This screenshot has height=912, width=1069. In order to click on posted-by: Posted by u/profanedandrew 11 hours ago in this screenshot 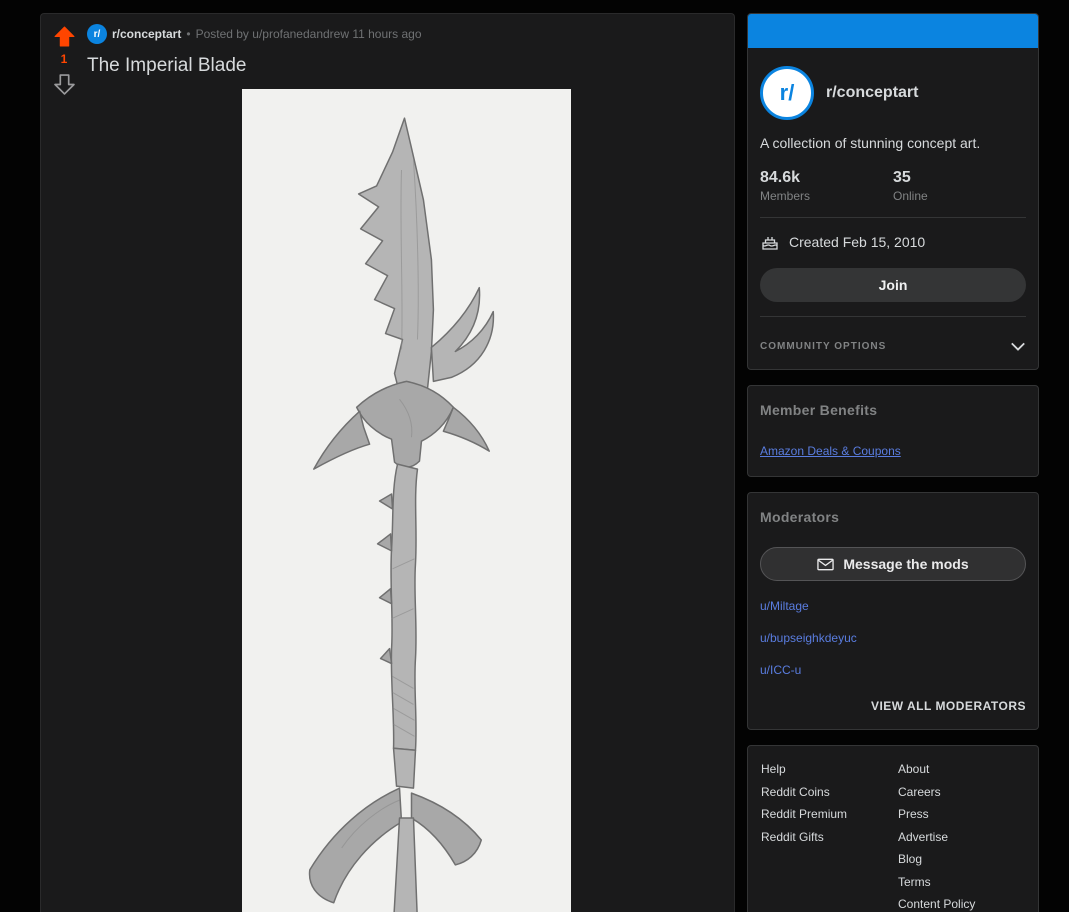, I will do `click(309, 34)`.